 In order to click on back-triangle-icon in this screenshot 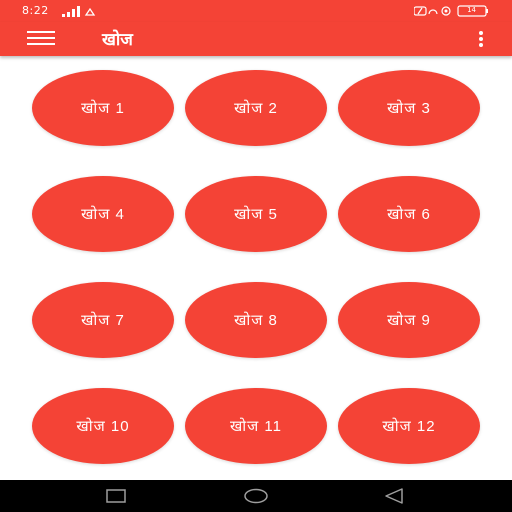, I will do `click(394, 496)`.